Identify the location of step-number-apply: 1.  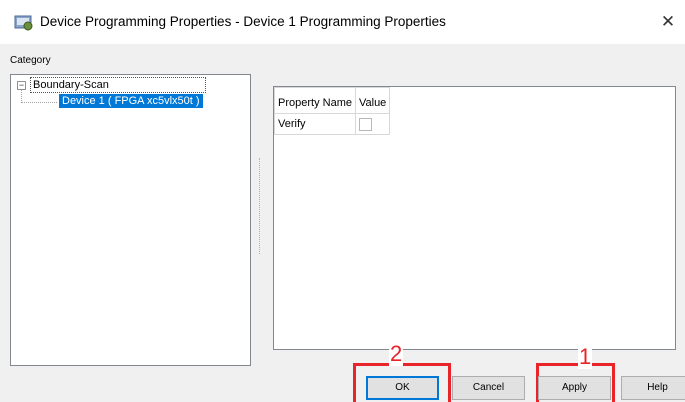
(585, 356).